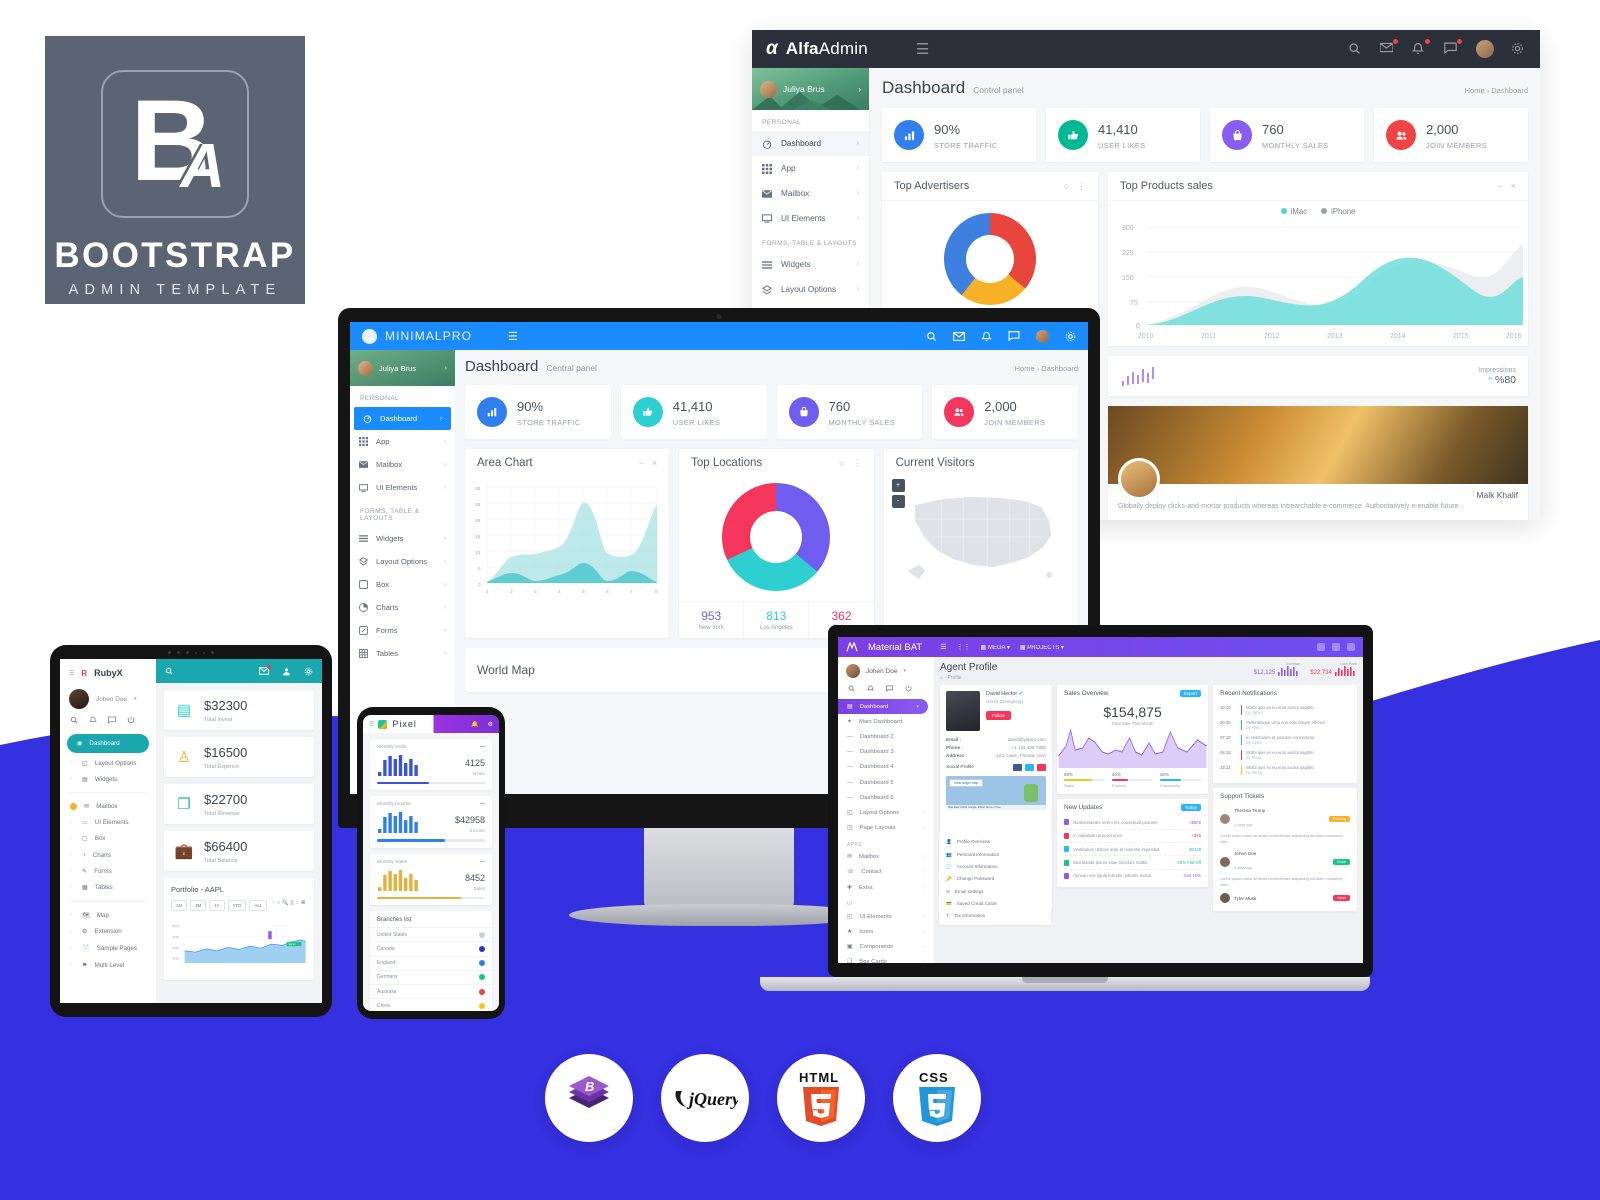 This screenshot has height=1200, width=1600. What do you see at coordinates (402, 538) in the screenshot?
I see `sidebar-item-widgets: Widgets ›` at bounding box center [402, 538].